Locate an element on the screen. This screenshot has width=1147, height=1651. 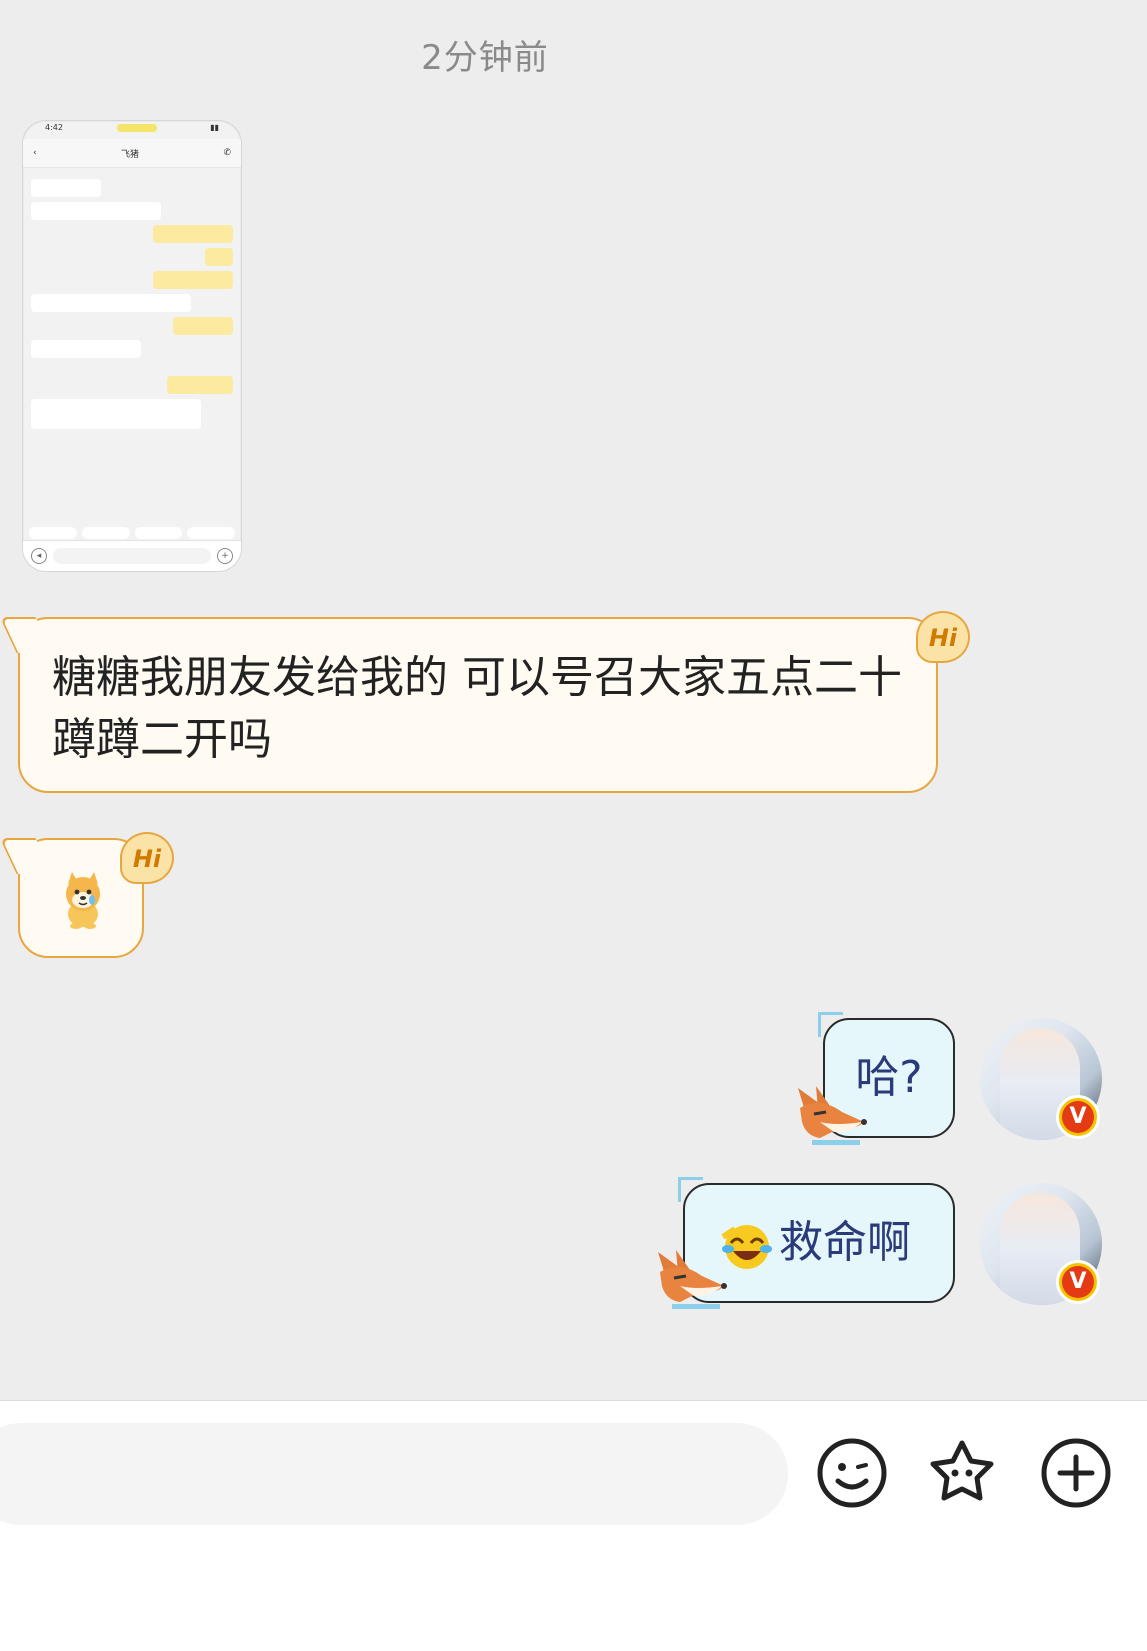
thumbnail-input-bar: ◂ + is located at coordinates (132, 555).